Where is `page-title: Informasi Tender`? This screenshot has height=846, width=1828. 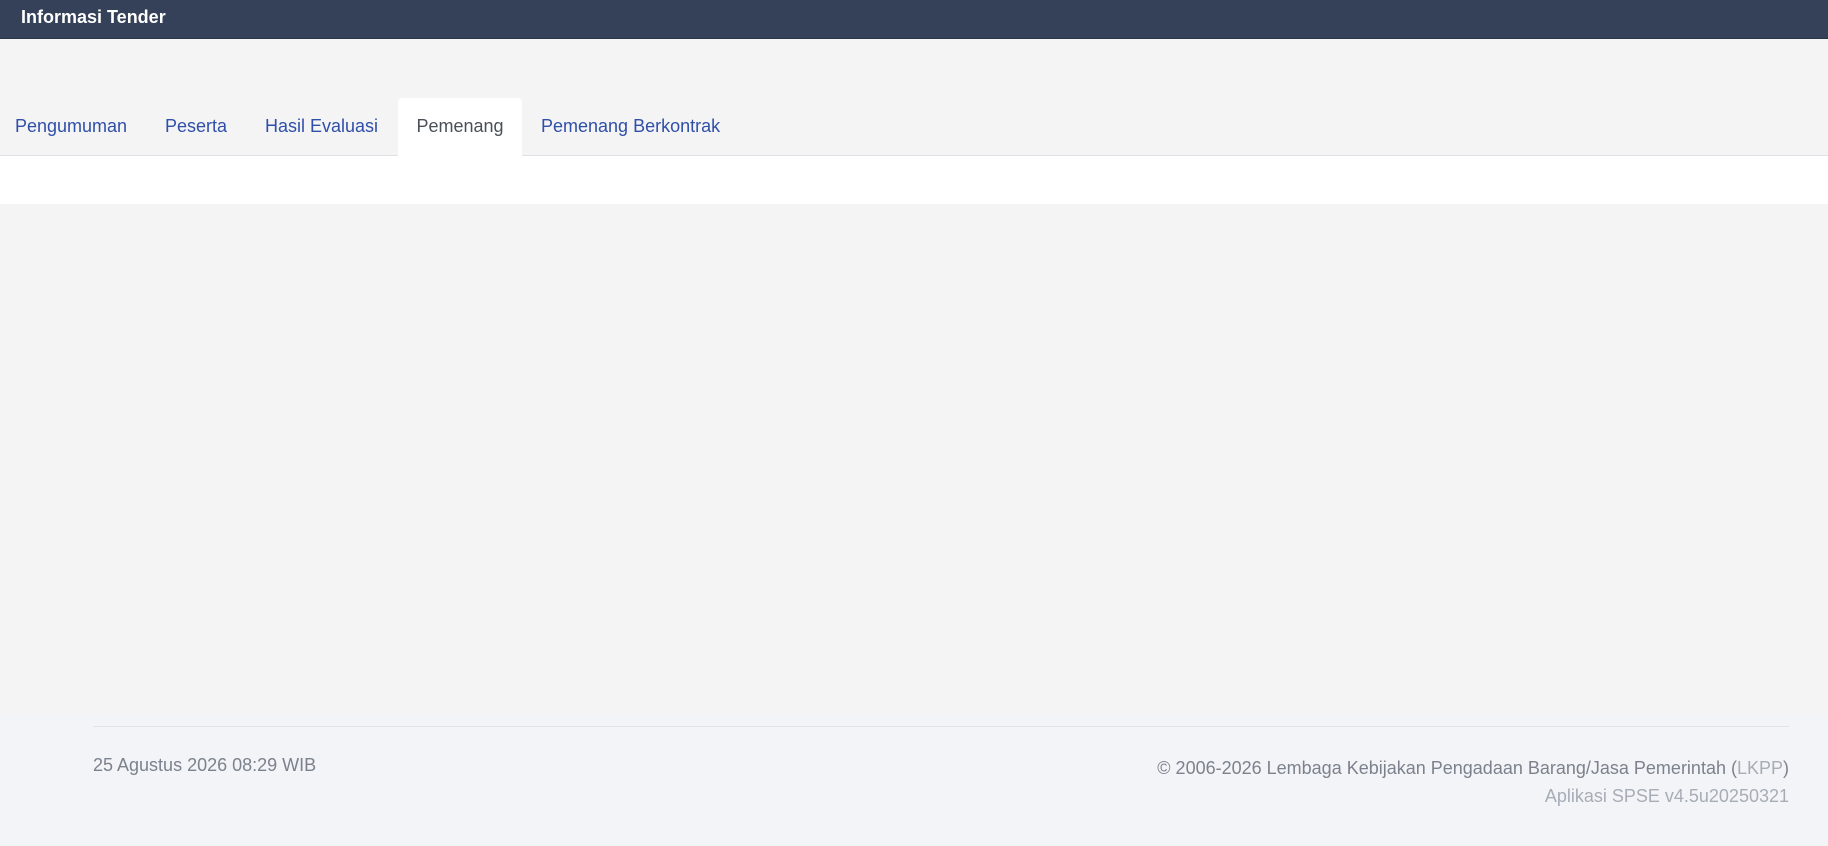
page-title: Informasi Tender is located at coordinates (93, 17).